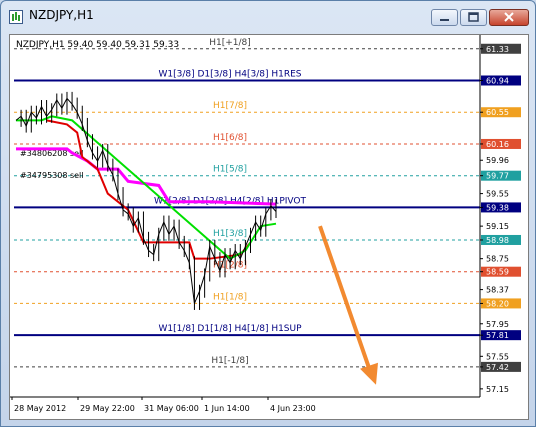 The height and width of the screenshot is (427, 536). Describe the element at coordinates (497, 272) in the screenshot. I see `price-tick: 58.59` at that location.